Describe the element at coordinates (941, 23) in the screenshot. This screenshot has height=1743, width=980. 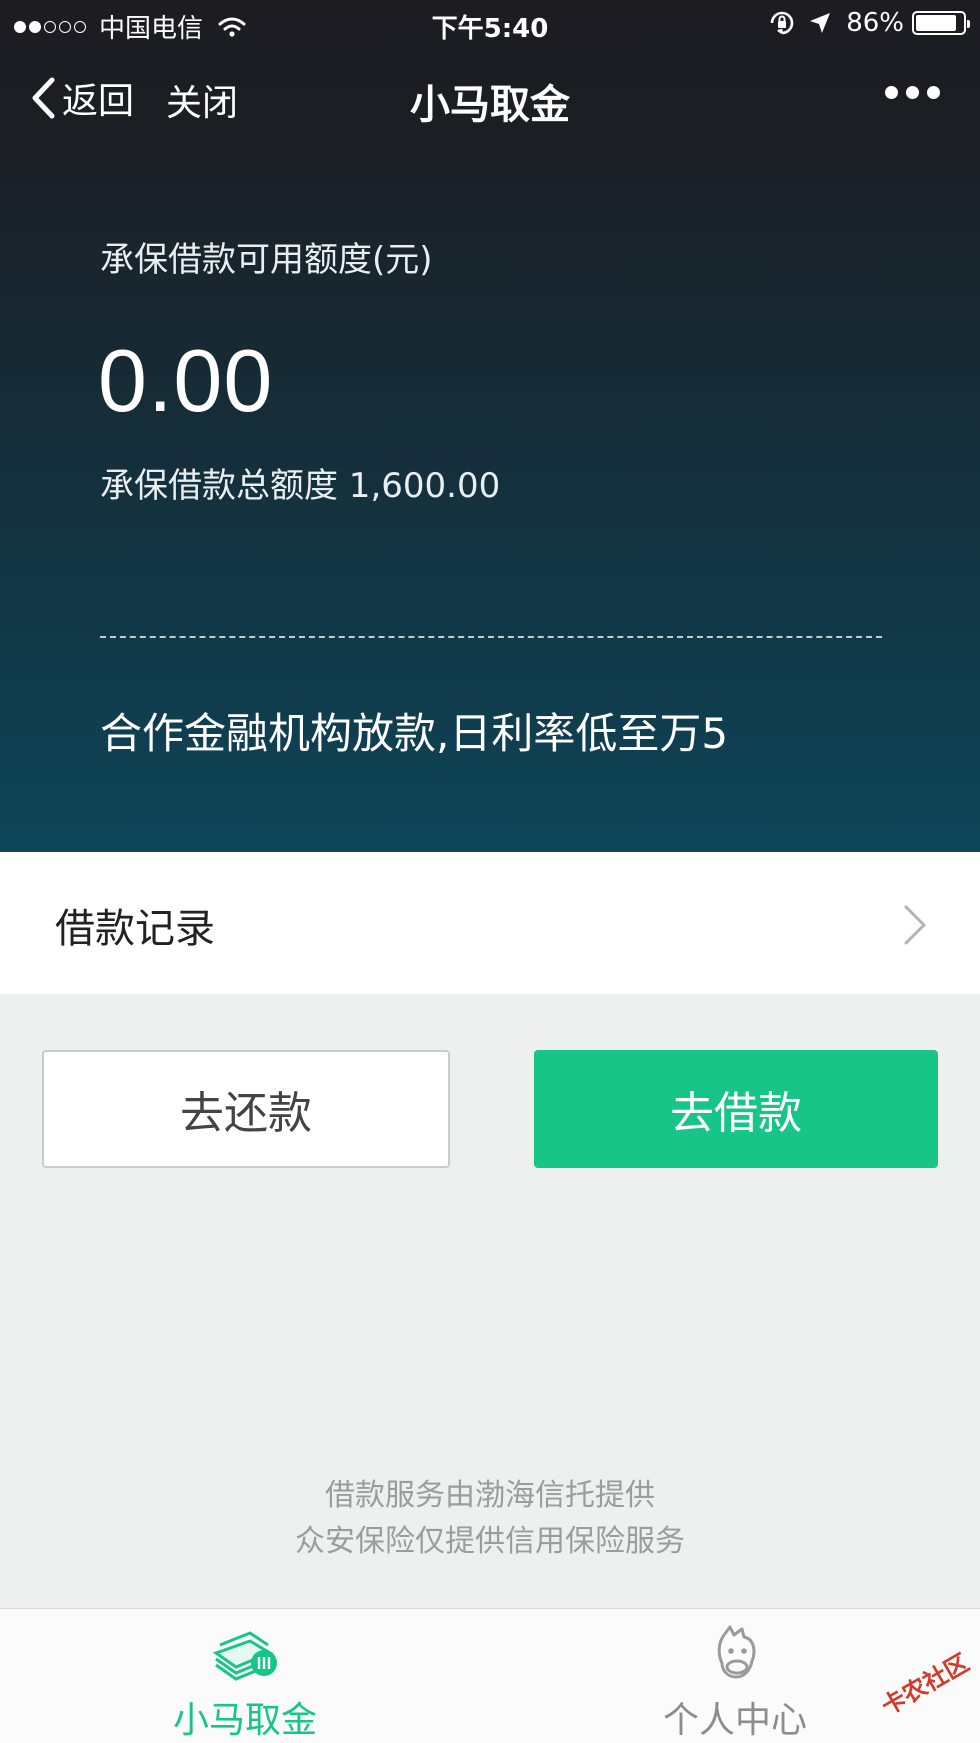
I see `battery-icon` at that location.